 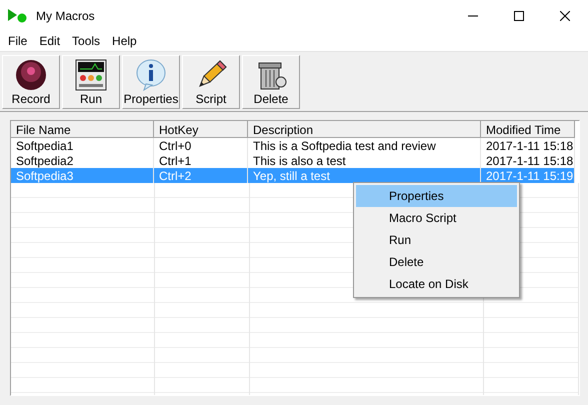 What do you see at coordinates (565, 16) in the screenshot?
I see `close-icon` at bounding box center [565, 16].